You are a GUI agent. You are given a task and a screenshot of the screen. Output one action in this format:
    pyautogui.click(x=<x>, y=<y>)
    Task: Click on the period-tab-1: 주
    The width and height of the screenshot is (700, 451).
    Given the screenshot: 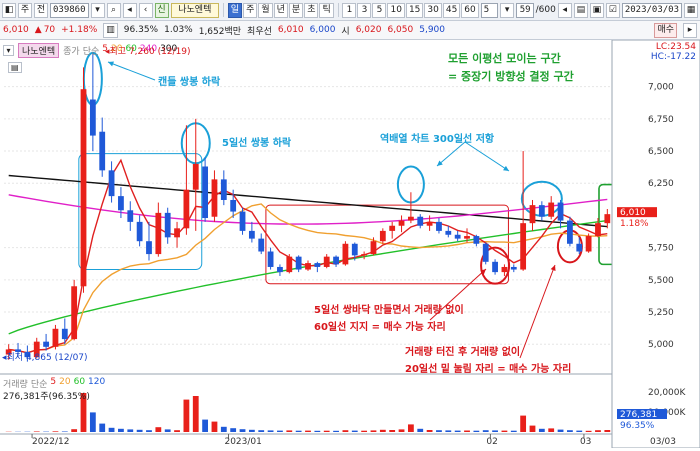 What is the action you would take?
    pyautogui.click(x=250, y=10)
    